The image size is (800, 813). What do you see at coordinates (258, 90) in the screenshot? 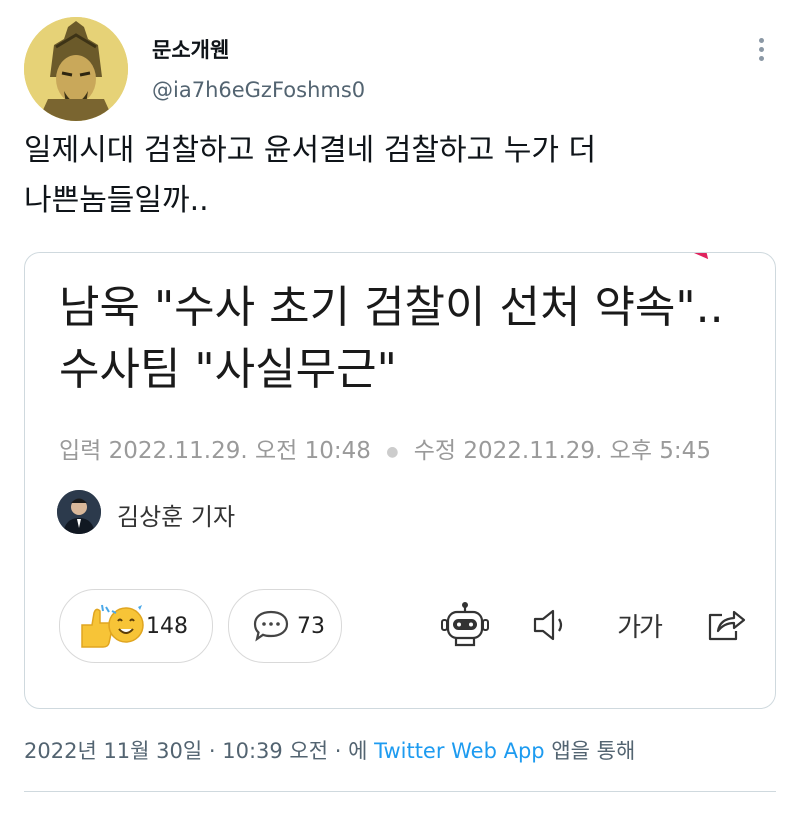
I see `author-handle: @ia7h6eGzFoshms0` at bounding box center [258, 90].